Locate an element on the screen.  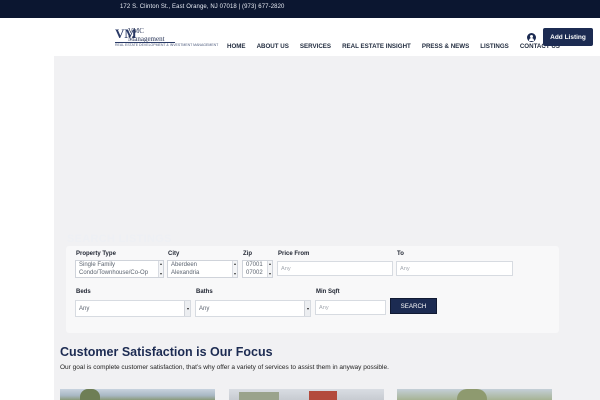
nav-services: SERVICES is located at coordinates (315, 46).